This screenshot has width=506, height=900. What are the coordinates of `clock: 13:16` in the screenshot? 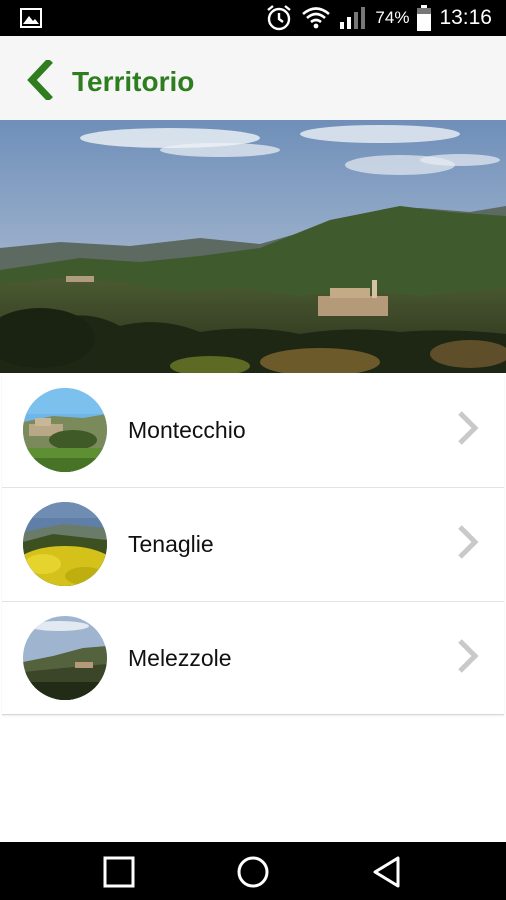 It's located at (465, 17).